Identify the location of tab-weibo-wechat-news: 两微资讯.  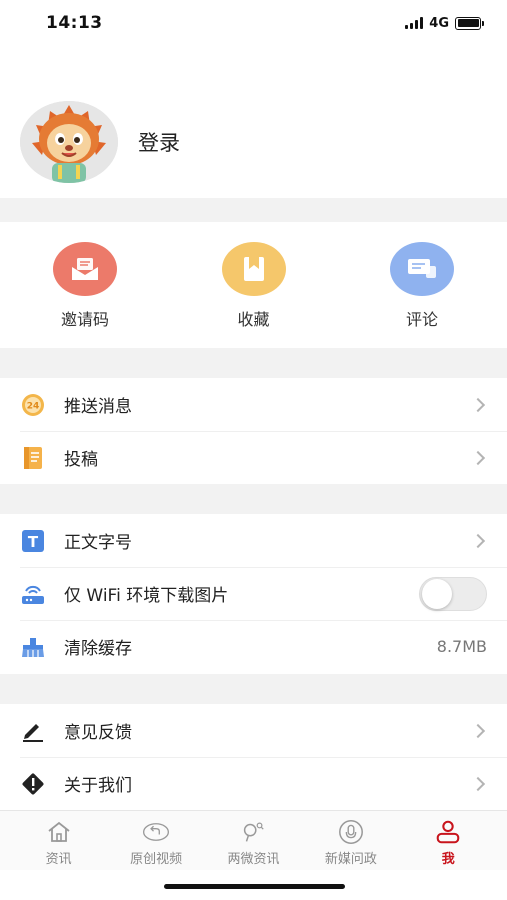
(253, 839).